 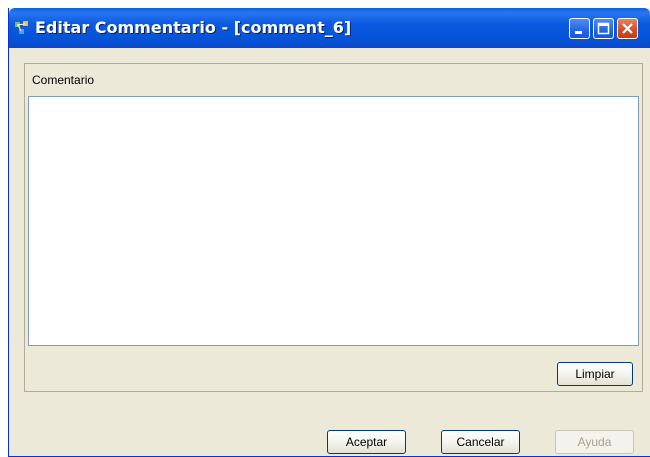 What do you see at coordinates (193, 27) in the screenshot?
I see `window-title: Editar Commentario - [comment_6]` at bounding box center [193, 27].